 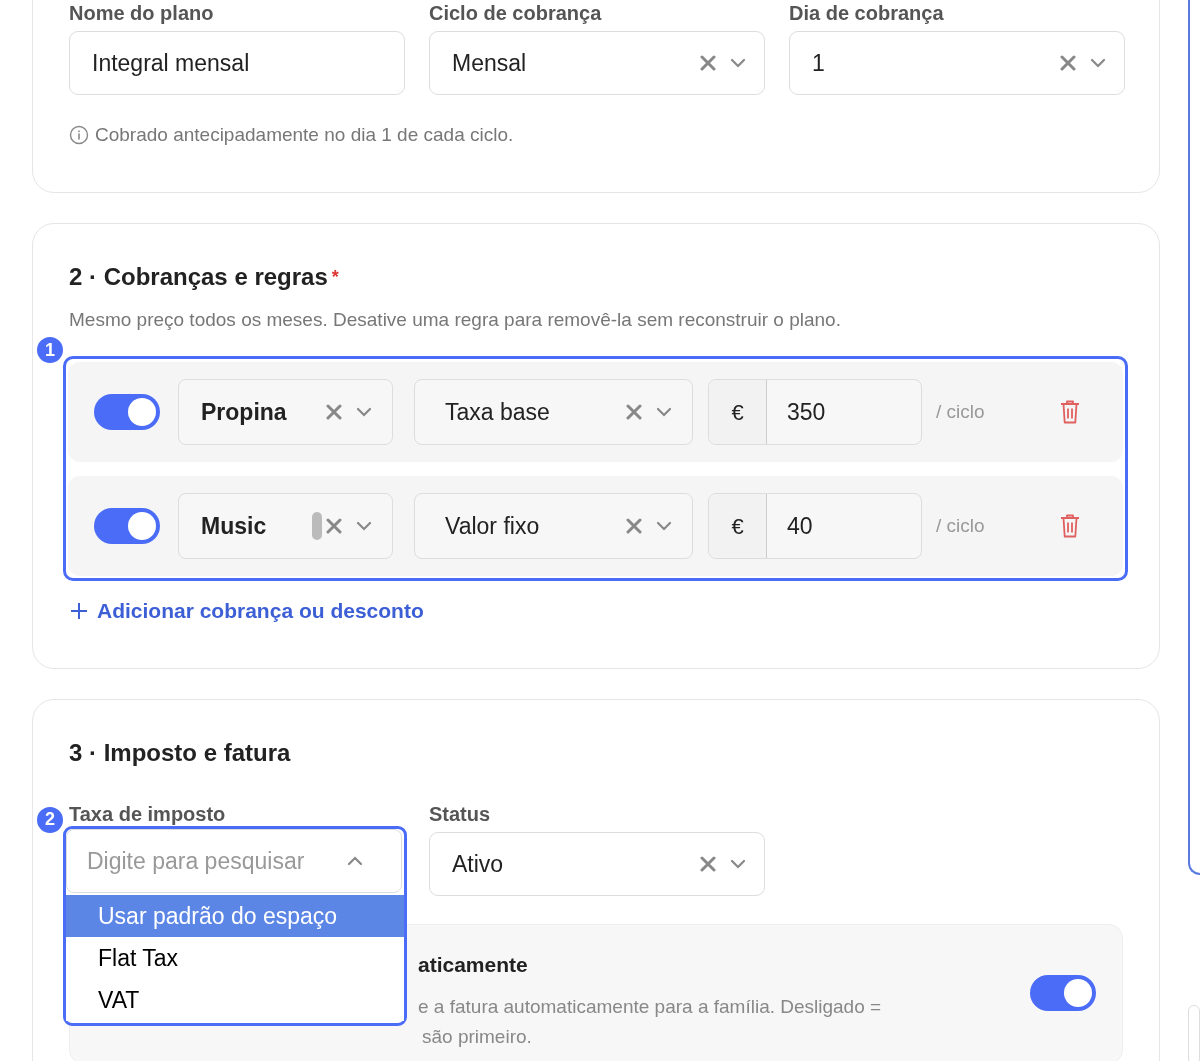 I want to click on input-field: Integral mensal, so click(x=237, y=63).